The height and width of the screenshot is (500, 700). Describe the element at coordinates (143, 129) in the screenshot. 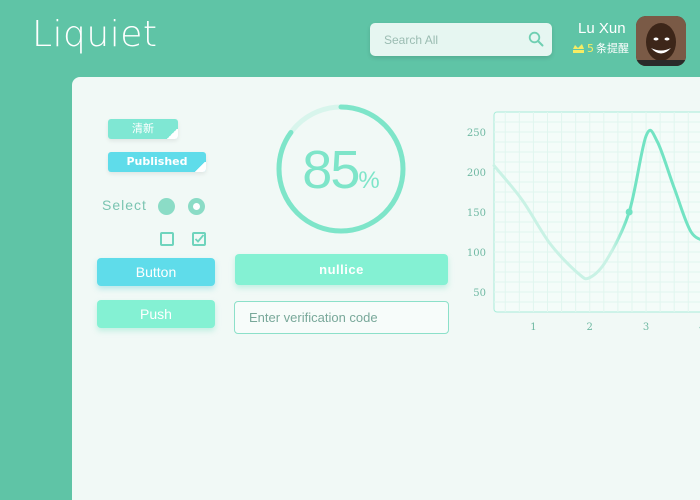

I see `tag-fresh: 清新` at that location.